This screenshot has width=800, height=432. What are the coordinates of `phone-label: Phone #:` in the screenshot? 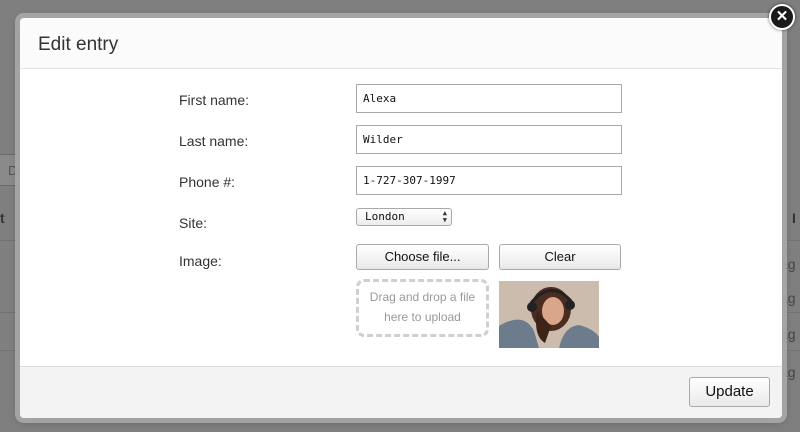 It's located at (207, 182).